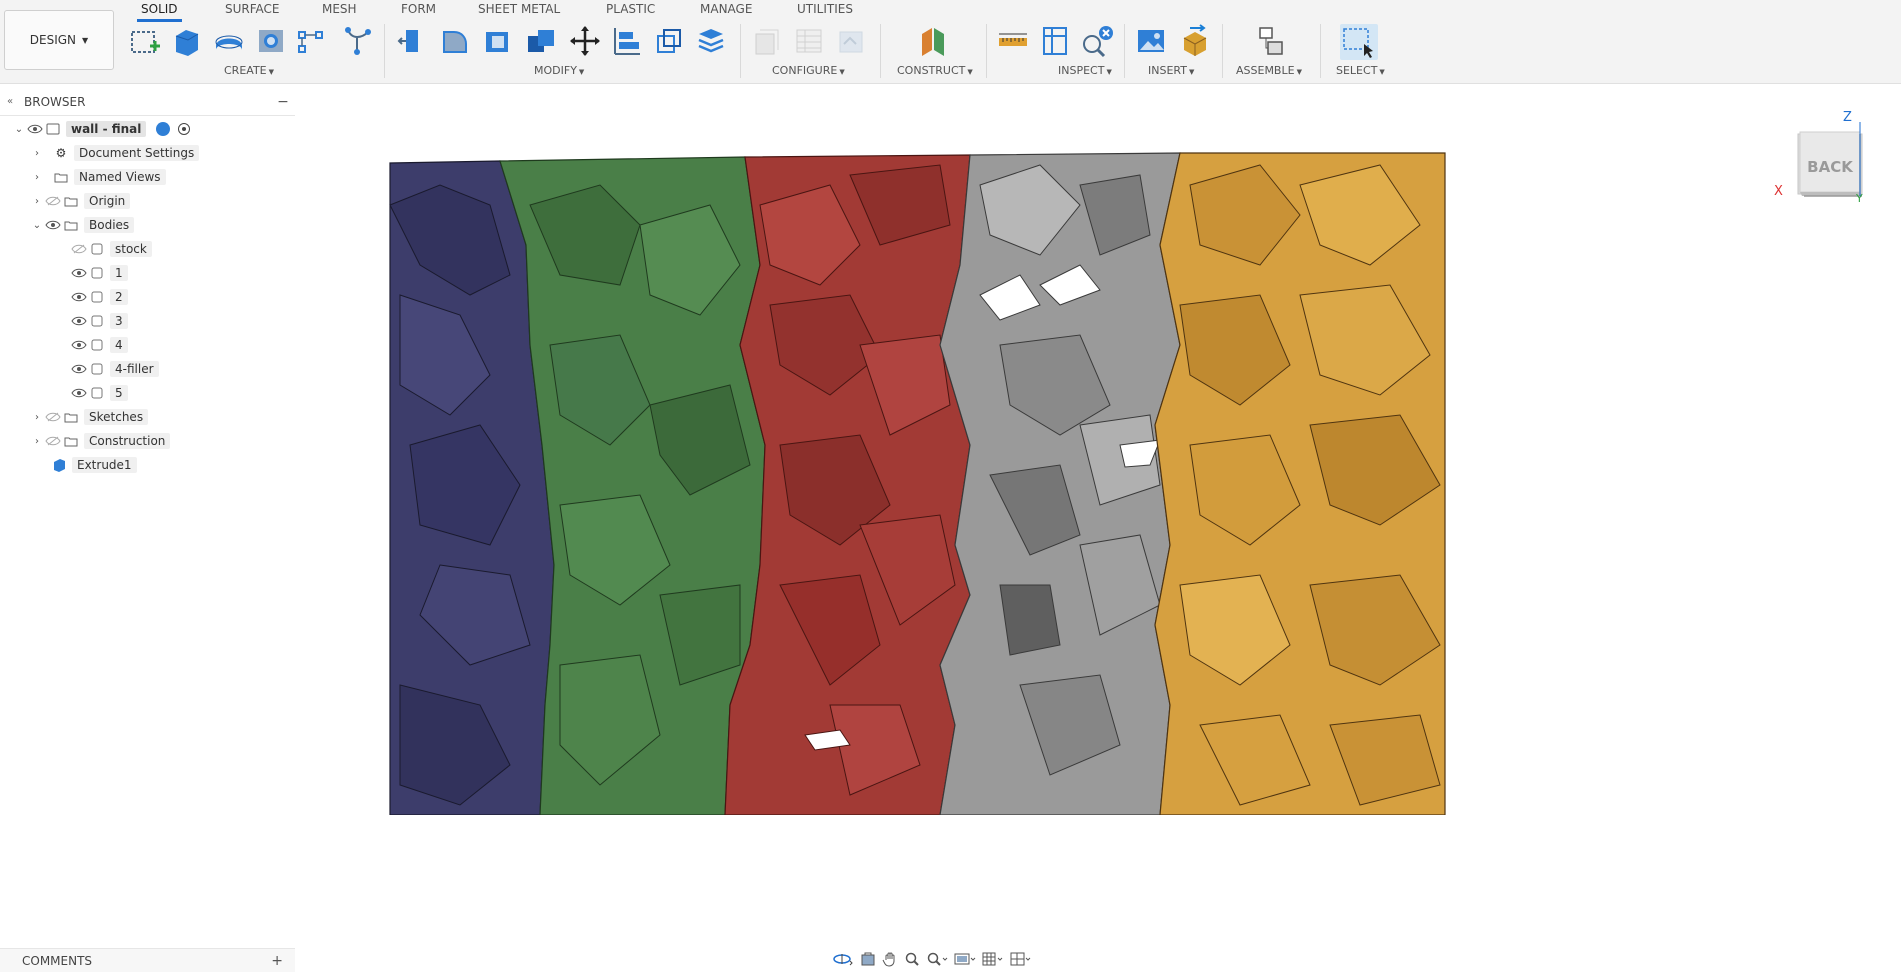 The width and height of the screenshot is (1901, 972). What do you see at coordinates (80, 201) in the screenshot?
I see `tree-item-origin: › Origin` at bounding box center [80, 201].